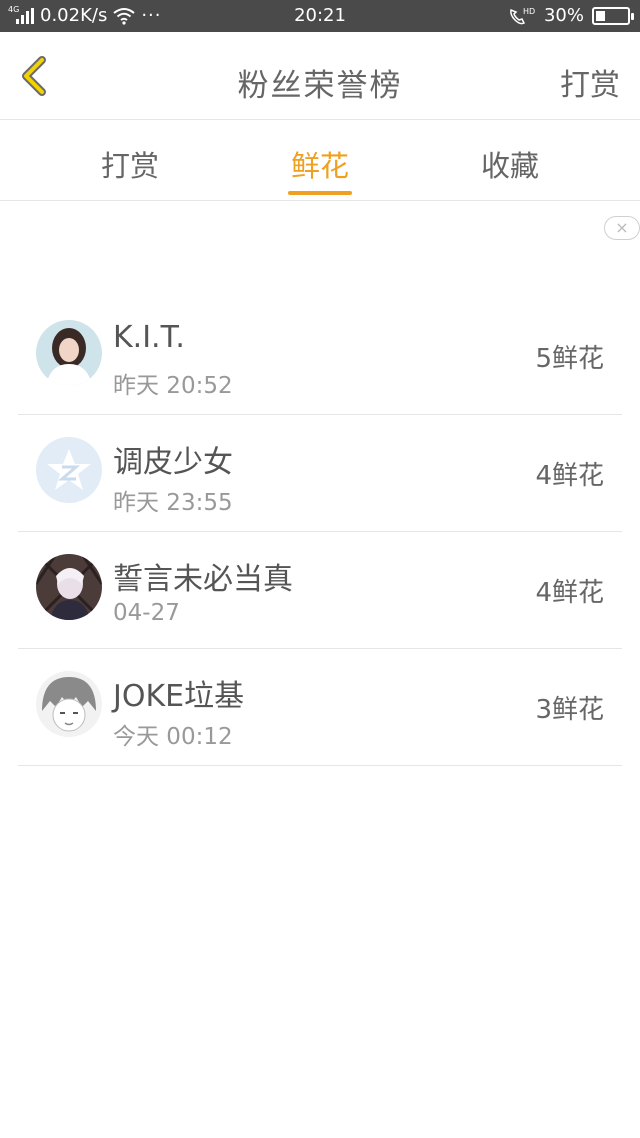  What do you see at coordinates (600, 15) in the screenshot?
I see `battery-fill` at bounding box center [600, 15].